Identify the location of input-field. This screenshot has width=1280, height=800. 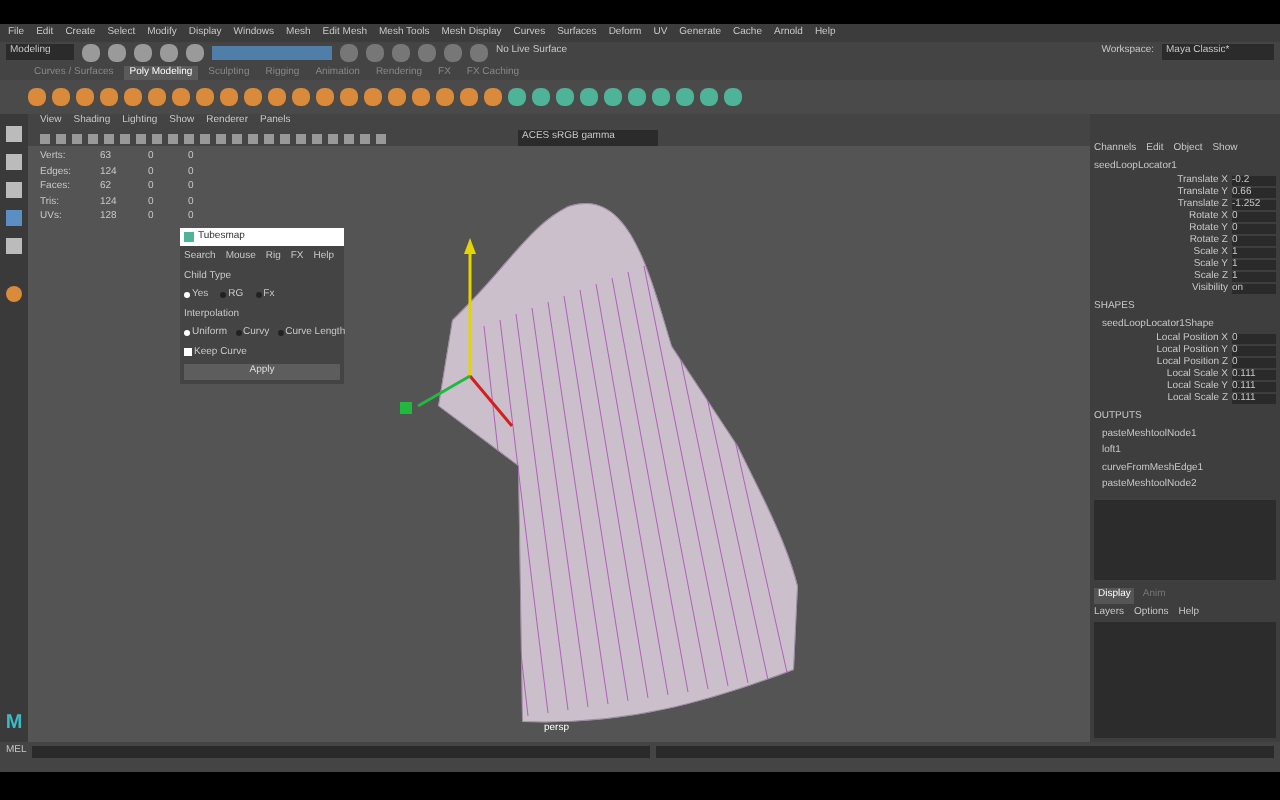
(272, 52).